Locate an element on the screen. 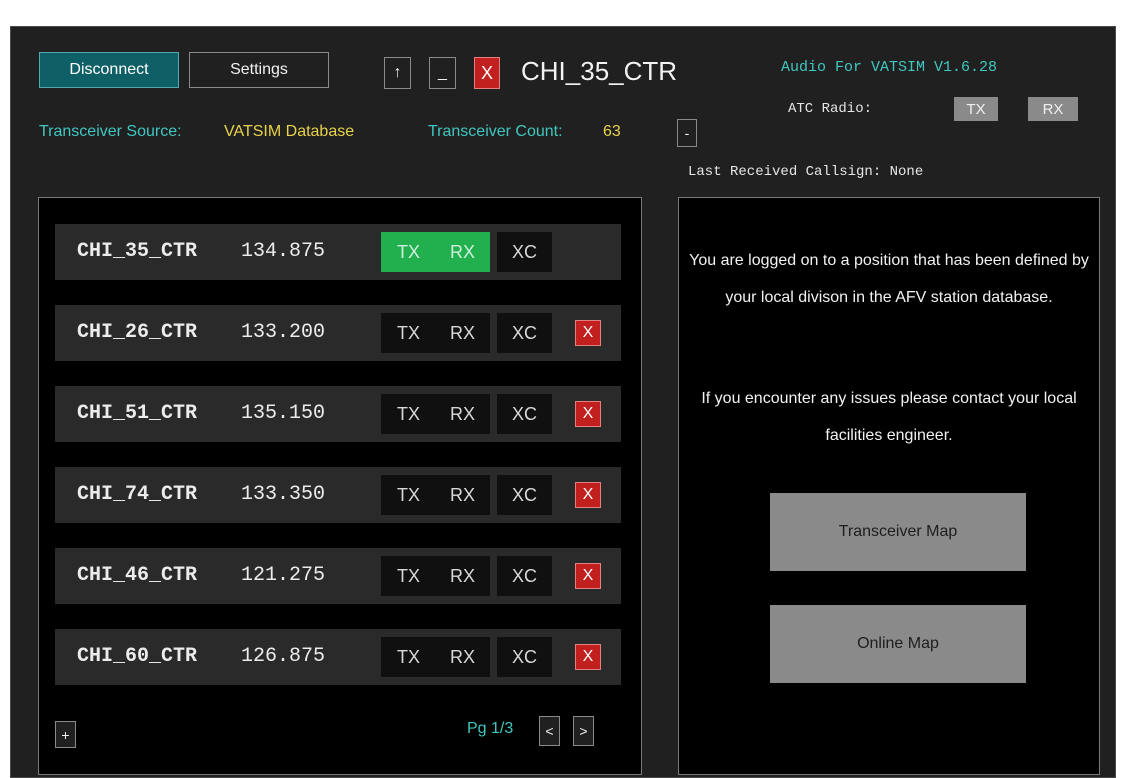 Image resolution: width=1132 pixels, height=778 pixels. up-arrow-button: ↑ is located at coordinates (397, 73).